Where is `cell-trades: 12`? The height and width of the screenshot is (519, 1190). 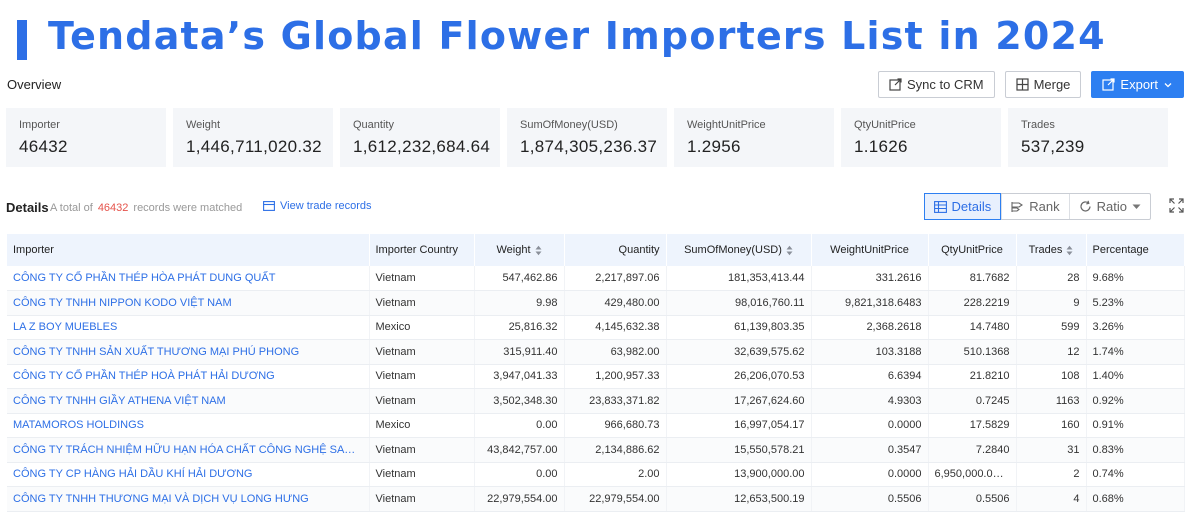 cell-trades: 12 is located at coordinates (1051, 352).